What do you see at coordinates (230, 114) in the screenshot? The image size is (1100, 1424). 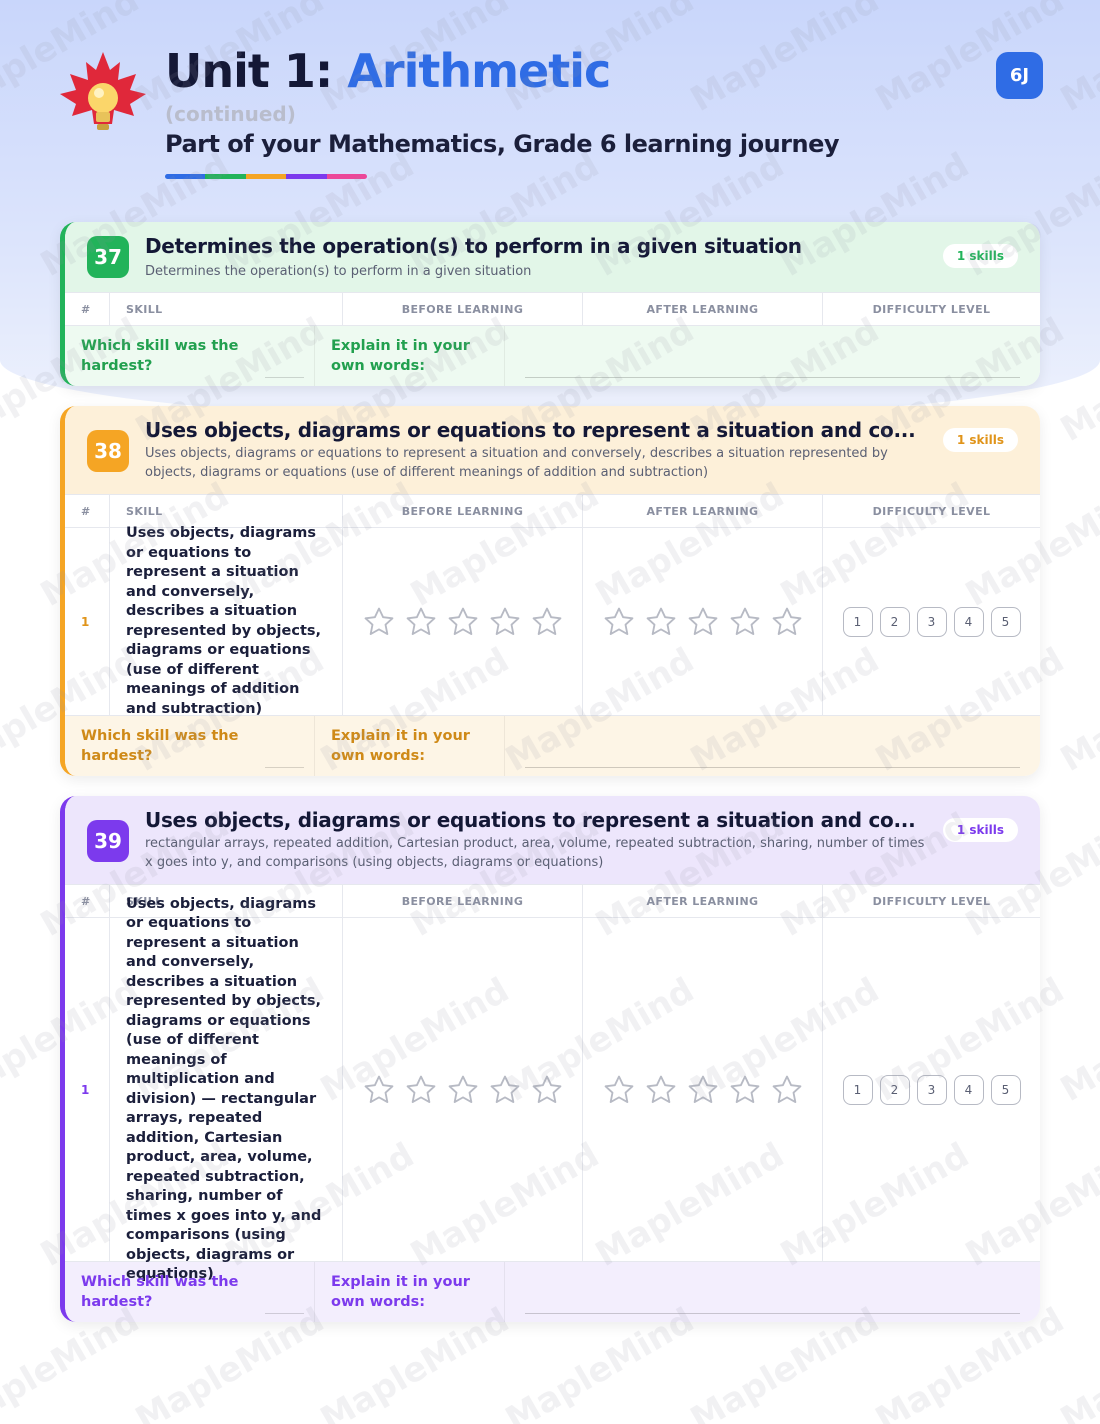 I see `continued-label: (continued)` at bounding box center [230, 114].